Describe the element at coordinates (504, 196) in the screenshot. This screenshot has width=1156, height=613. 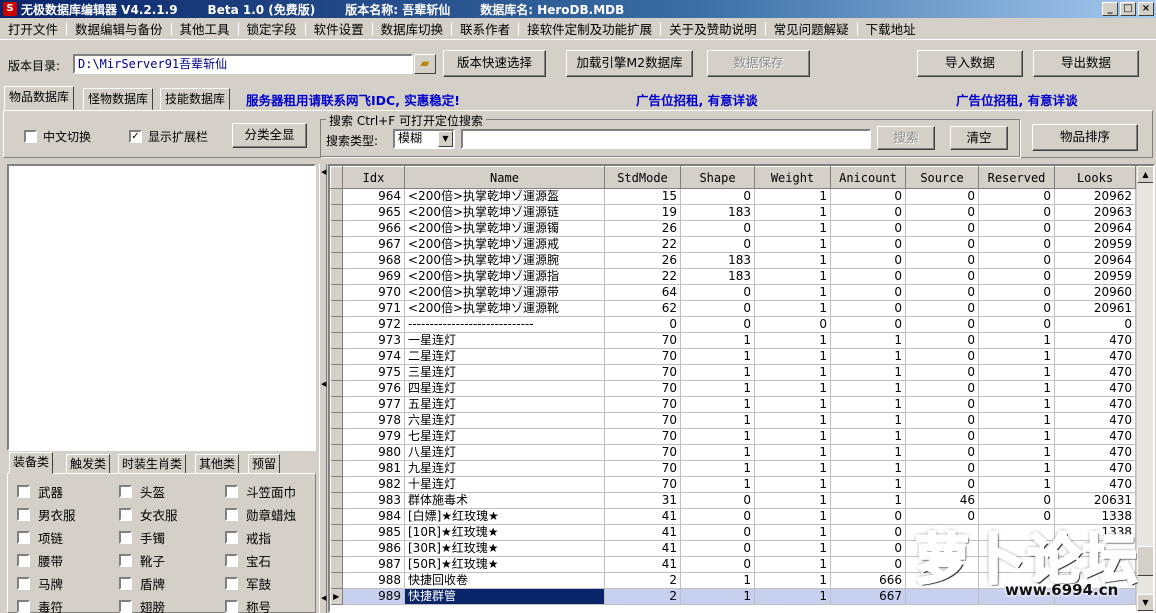
I see `table-cell: <200倍>执掌乾坤ゾ運源盔` at that location.